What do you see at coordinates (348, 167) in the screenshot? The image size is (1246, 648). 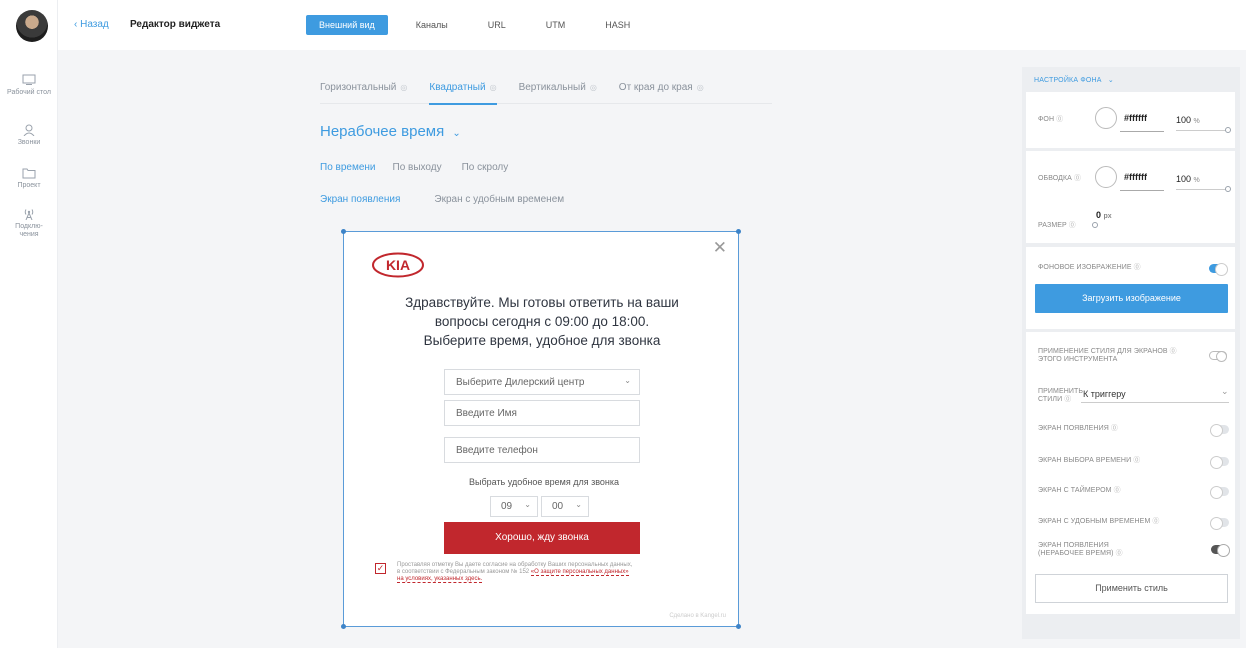 I see `tab-by-time: По времени` at bounding box center [348, 167].